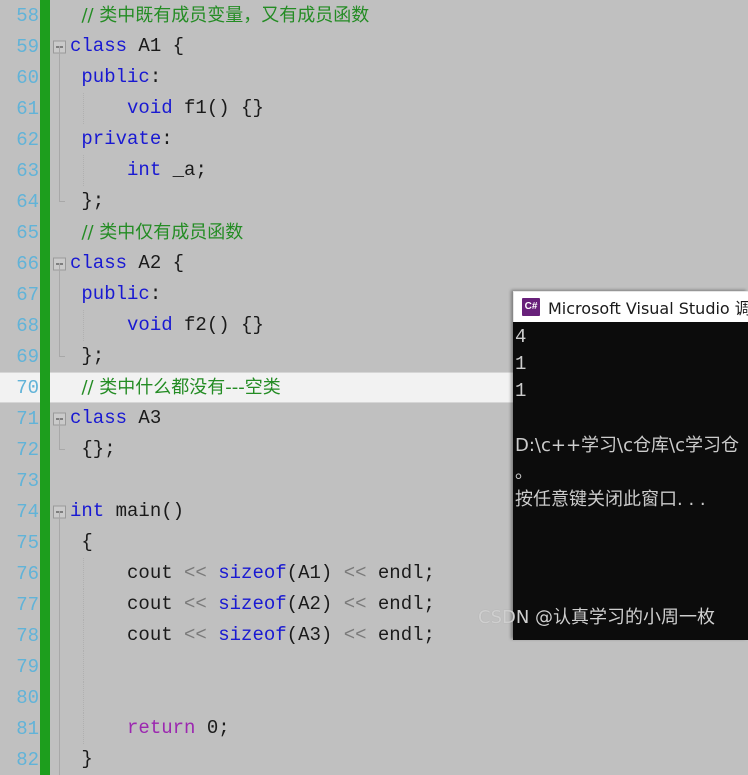 The height and width of the screenshot is (775, 748). Describe the element at coordinates (20, 449) in the screenshot. I see `line-number-gutter: 72` at that location.